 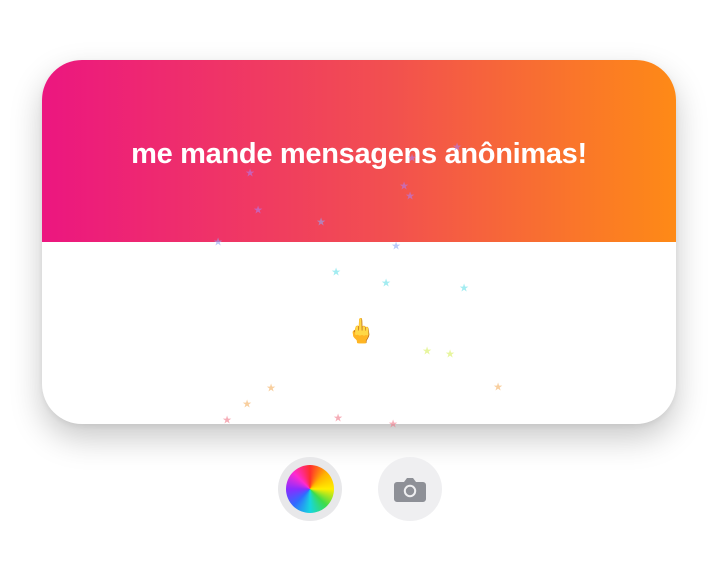 I want to click on camera-icon, so click(x=410, y=490).